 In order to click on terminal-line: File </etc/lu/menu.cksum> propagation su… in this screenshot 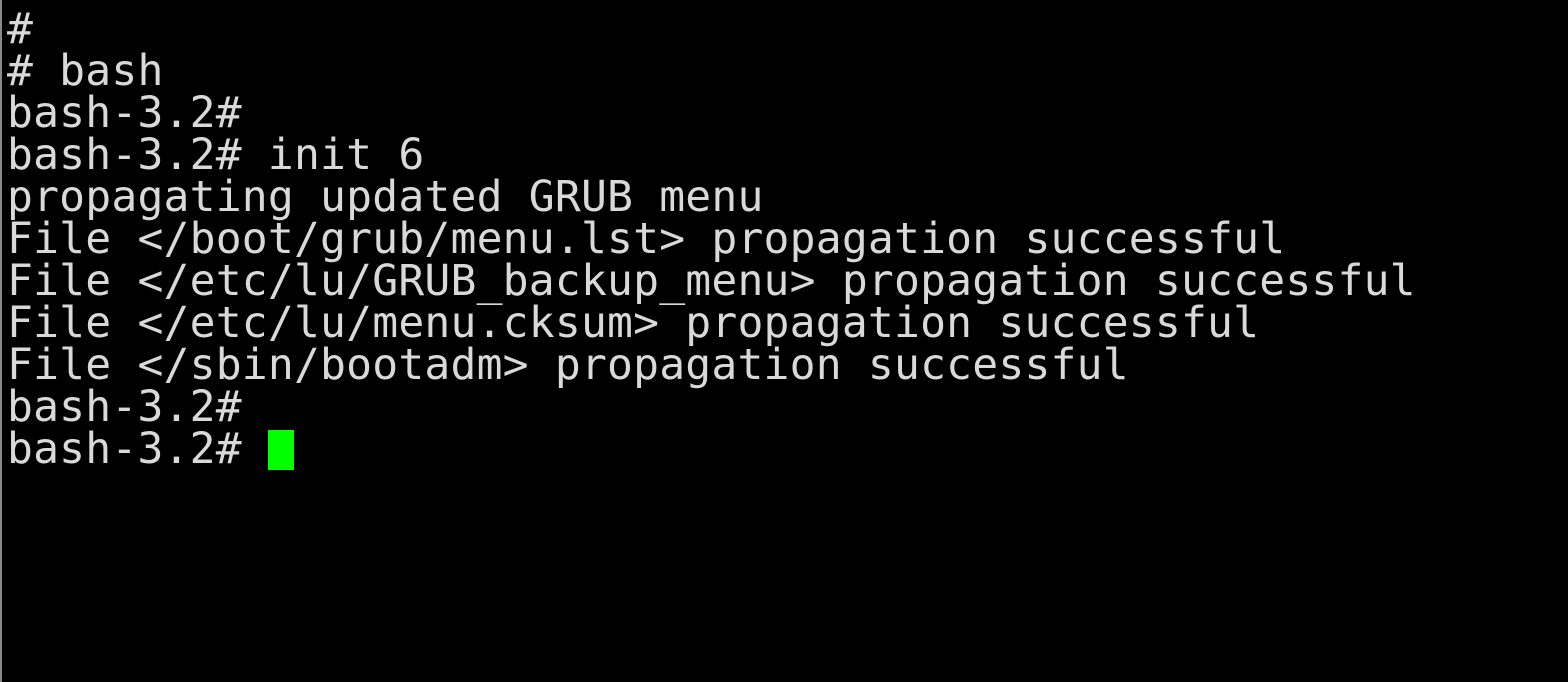, I will do `click(633, 323)`.